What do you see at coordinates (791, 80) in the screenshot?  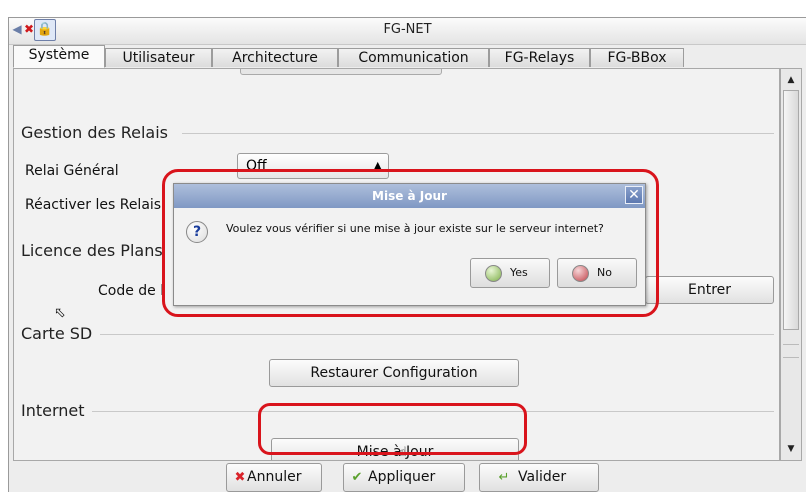 I see `scroll-up-icon: ▲` at bounding box center [791, 80].